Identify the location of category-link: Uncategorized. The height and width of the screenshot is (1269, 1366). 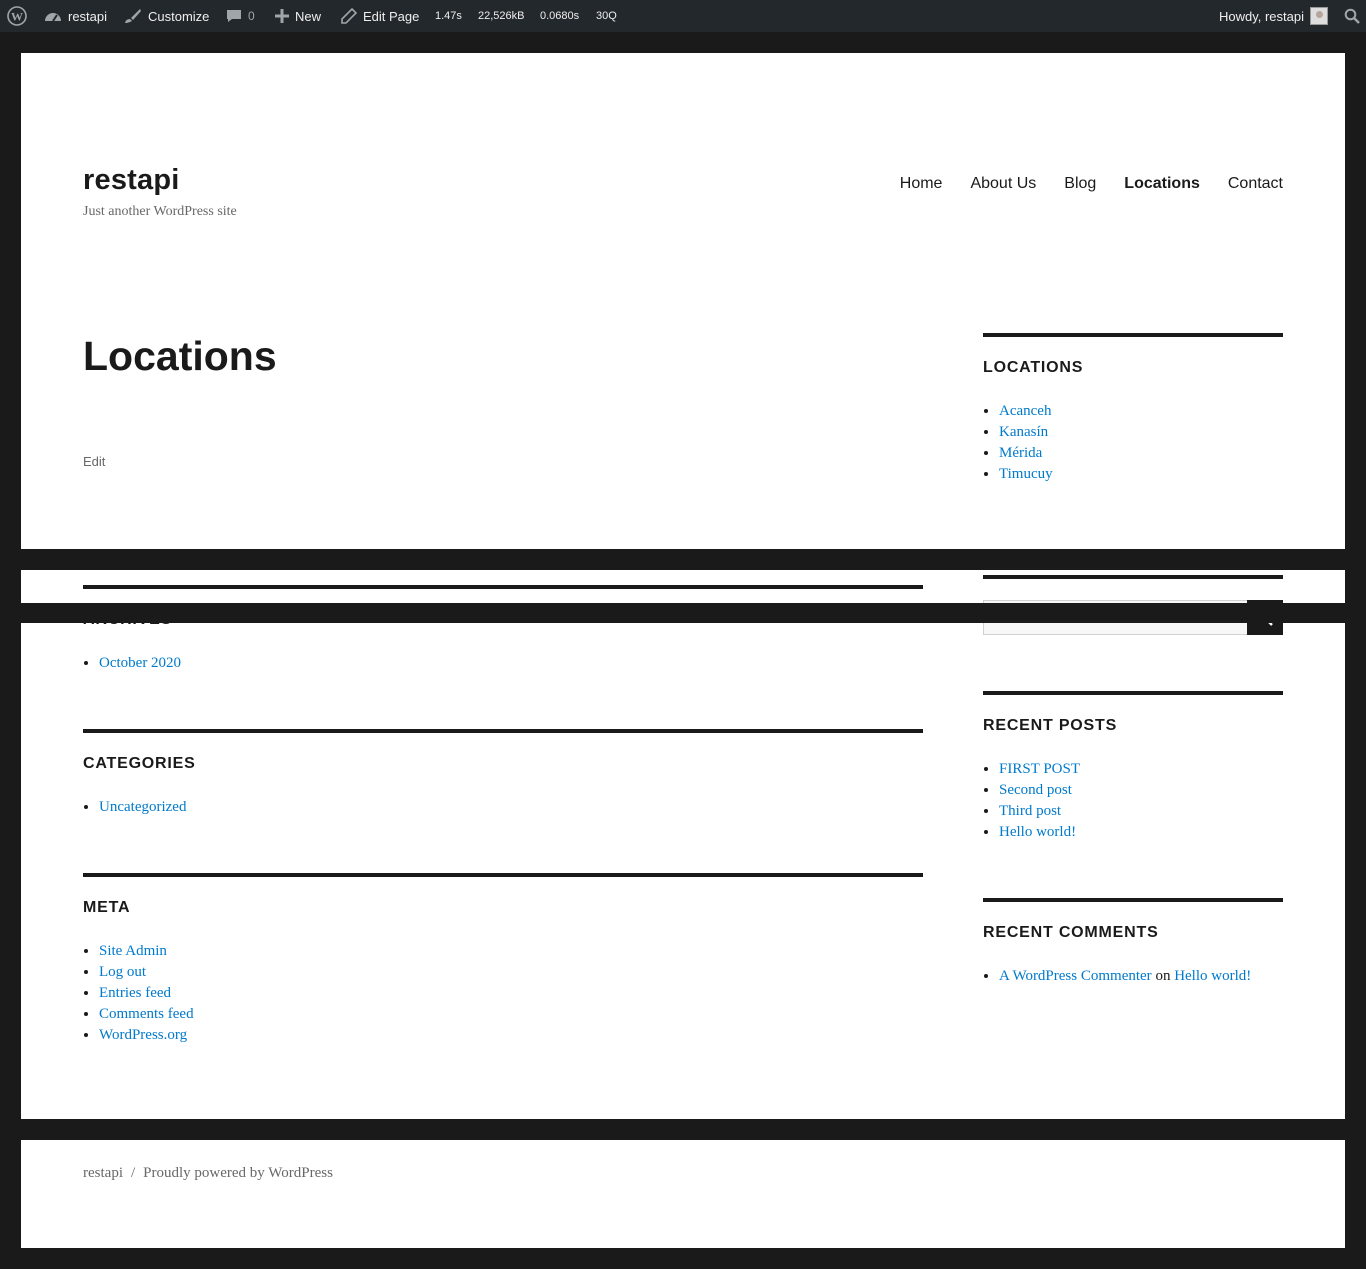
(142, 807).